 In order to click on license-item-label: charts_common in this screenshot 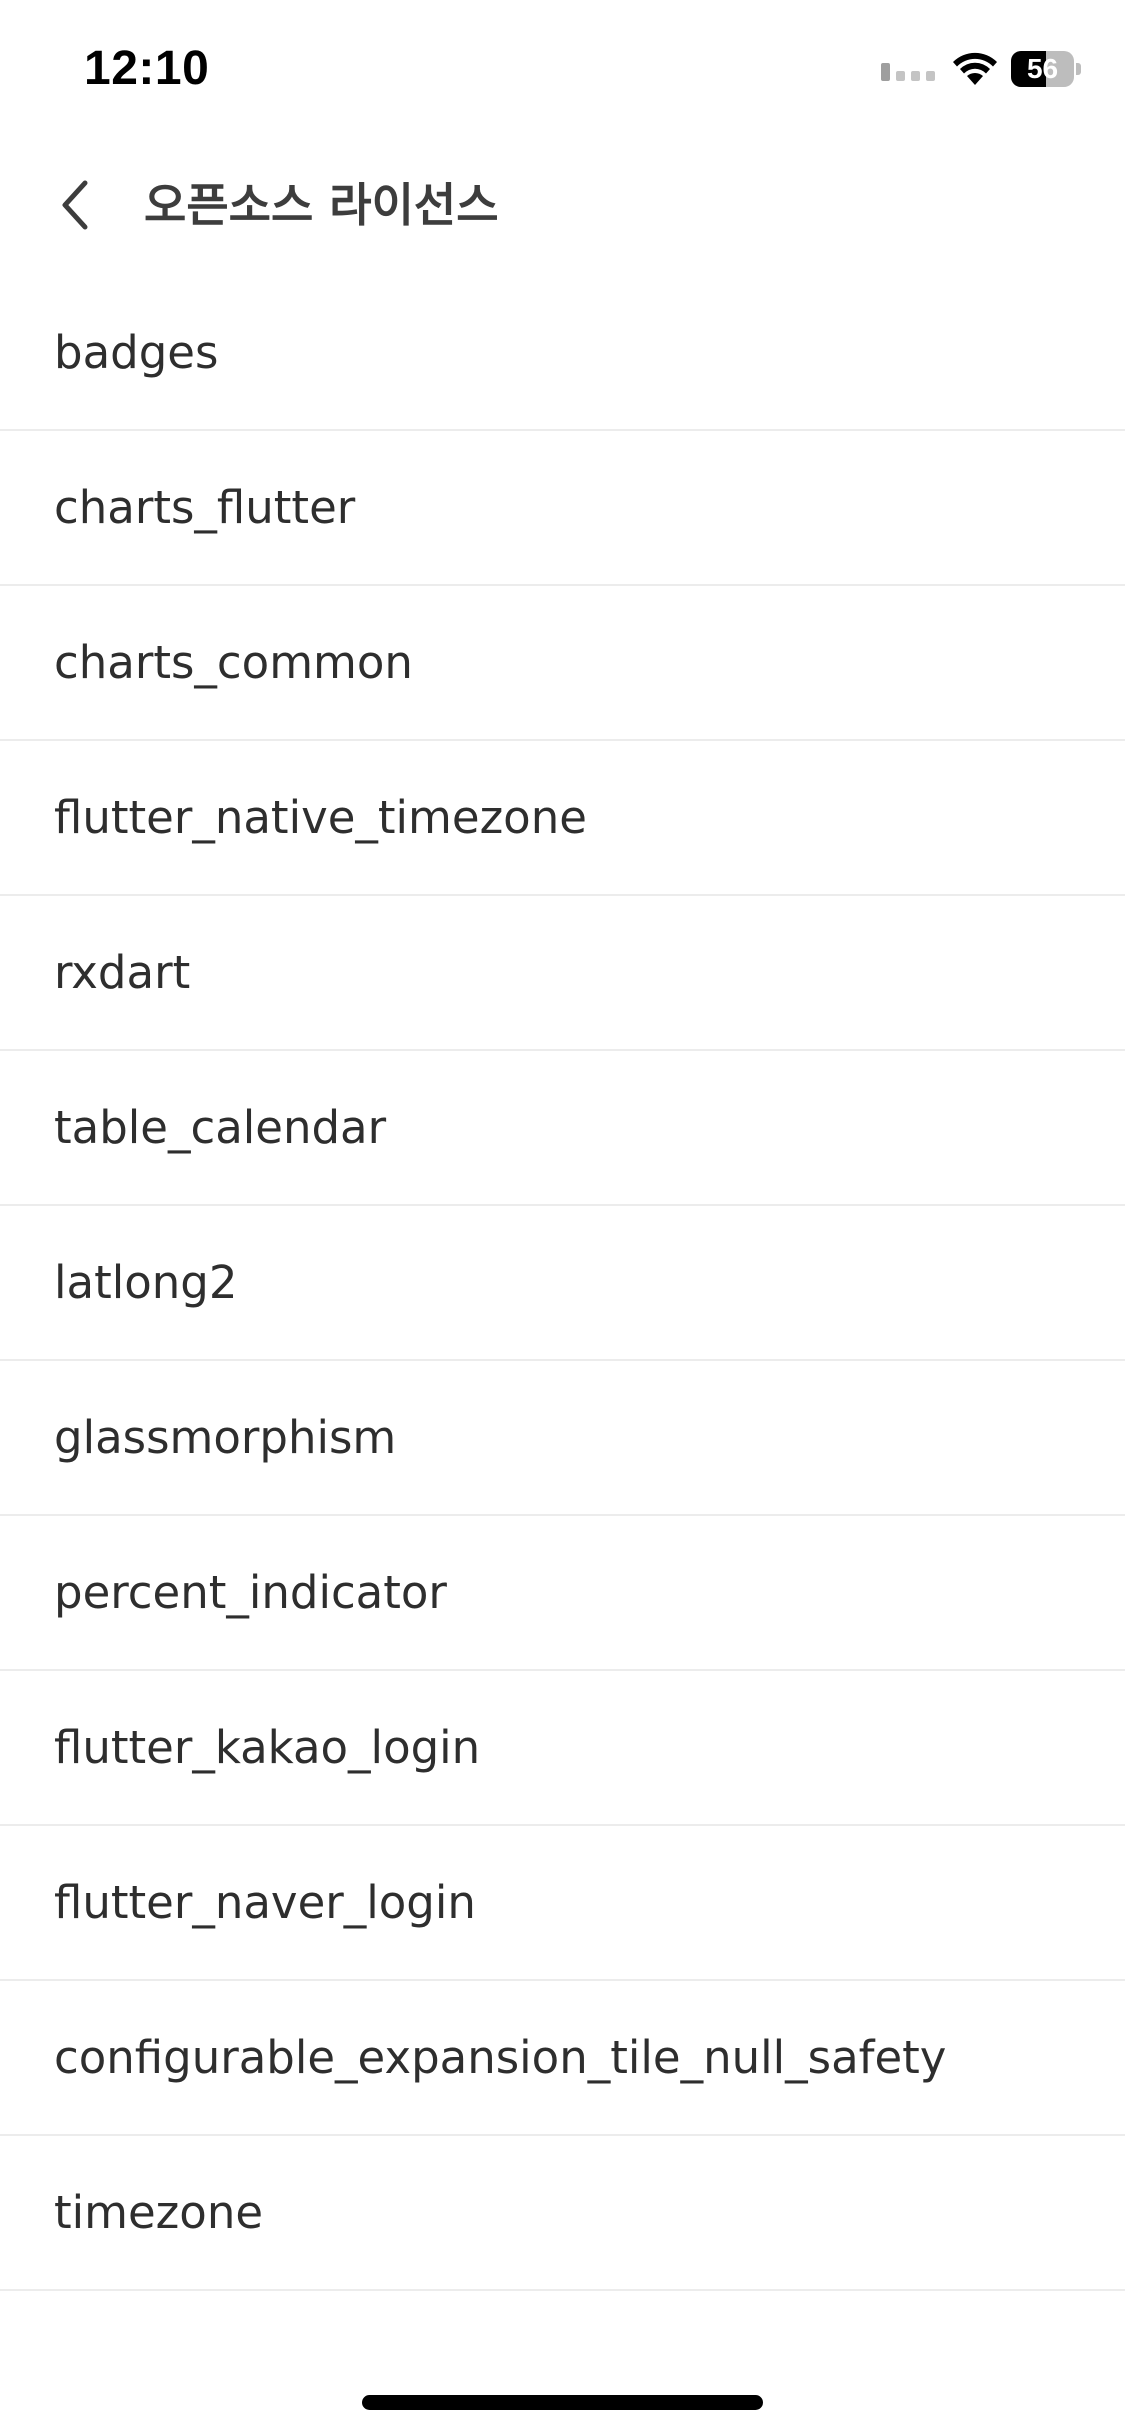, I will do `click(233, 662)`.